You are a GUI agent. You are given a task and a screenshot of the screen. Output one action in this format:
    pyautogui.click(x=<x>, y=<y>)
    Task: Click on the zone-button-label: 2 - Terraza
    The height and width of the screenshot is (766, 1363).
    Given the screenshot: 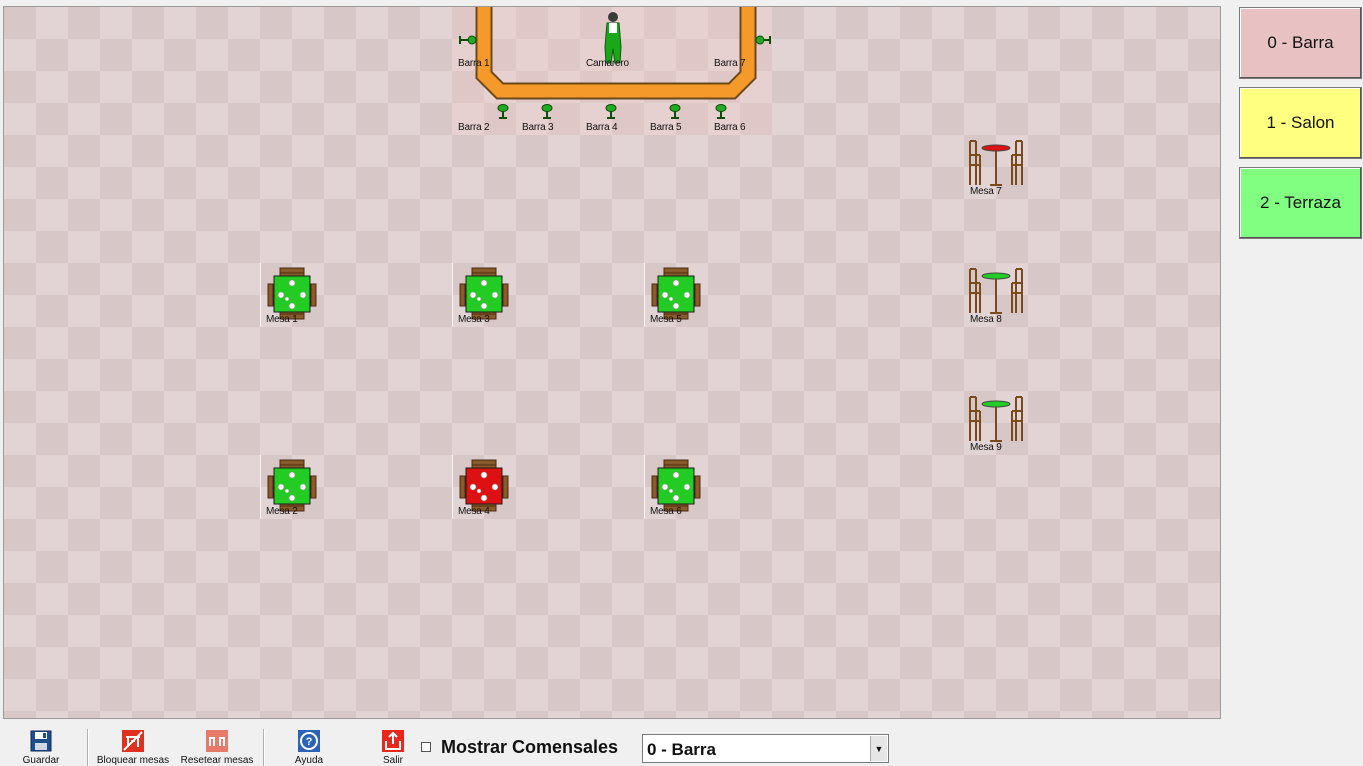 What is the action you would take?
    pyautogui.click(x=1300, y=202)
    